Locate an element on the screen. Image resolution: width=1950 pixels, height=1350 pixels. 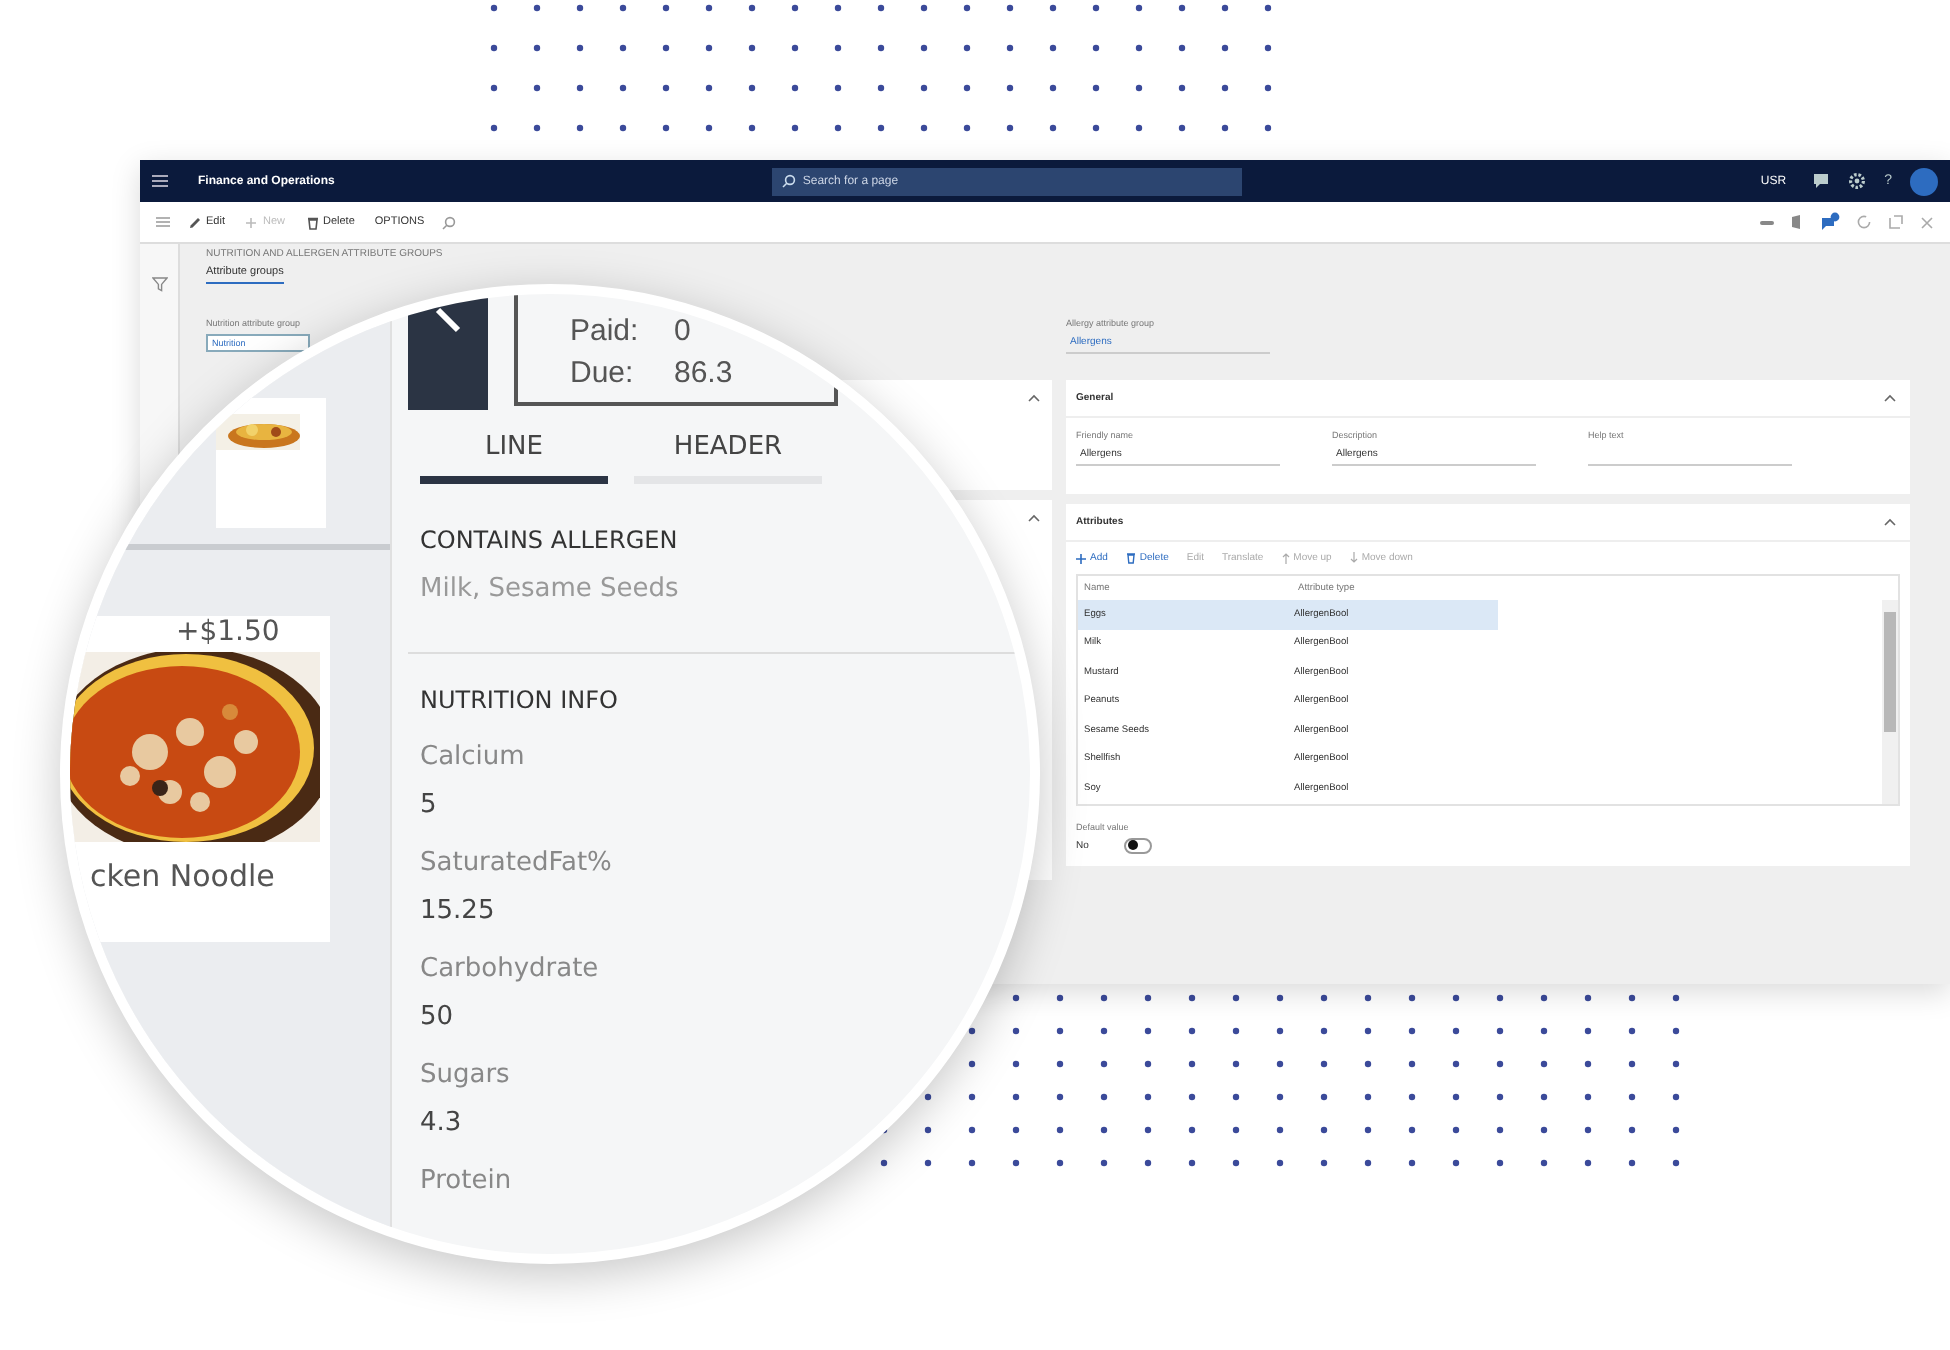
due-label: Due: is located at coordinates (603, 373).